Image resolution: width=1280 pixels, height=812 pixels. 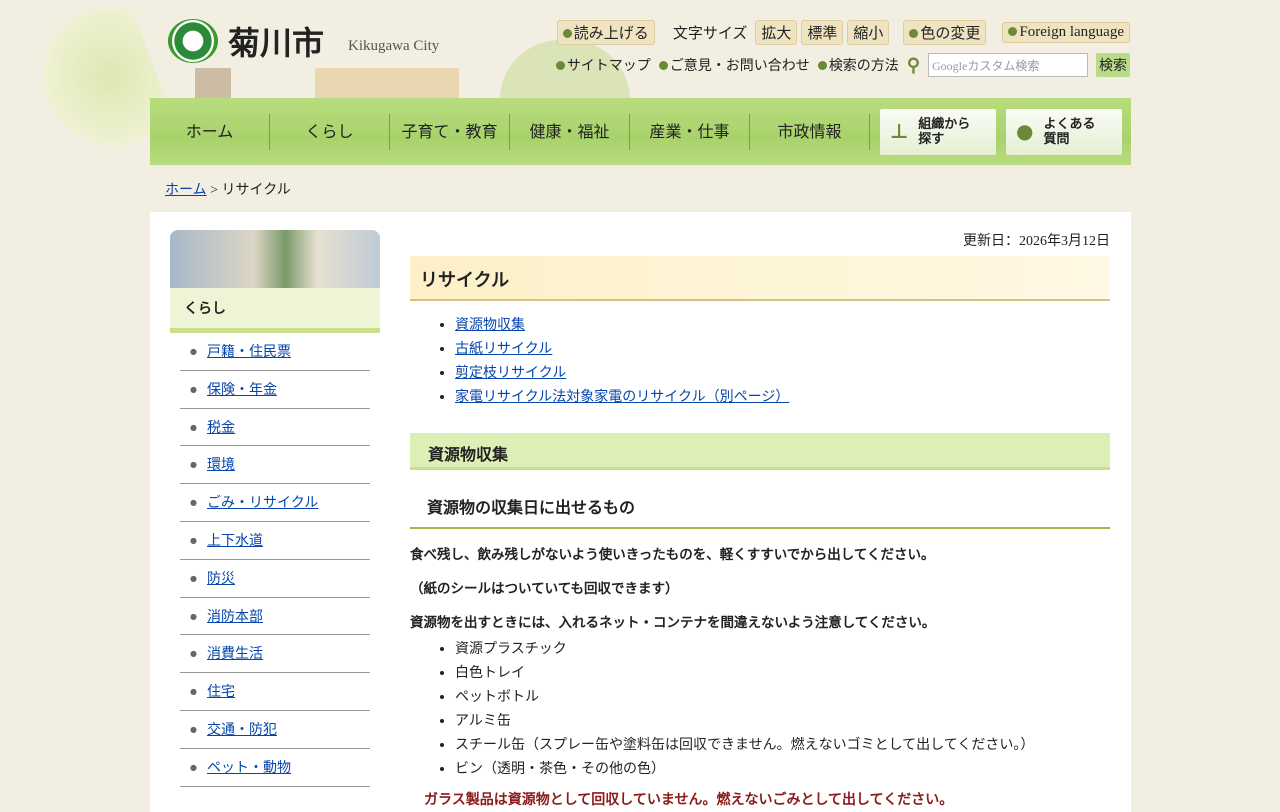 What do you see at coordinates (275, 541) in the screenshot?
I see `sidebar-item: 上下水道` at bounding box center [275, 541].